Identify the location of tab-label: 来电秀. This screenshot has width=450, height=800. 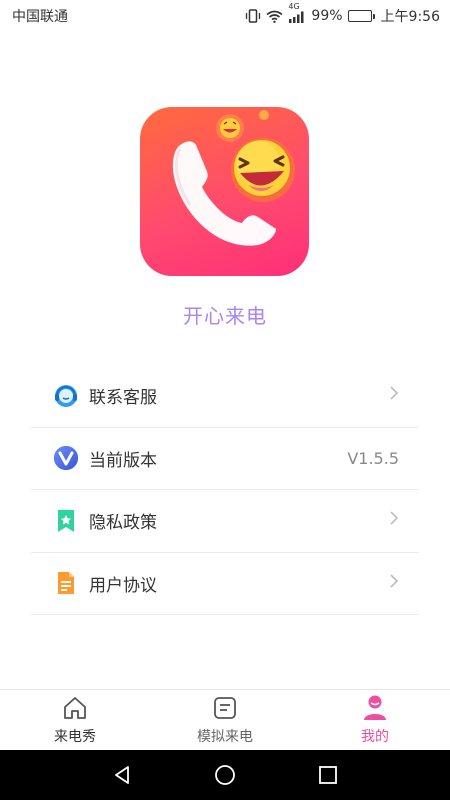
(75, 737).